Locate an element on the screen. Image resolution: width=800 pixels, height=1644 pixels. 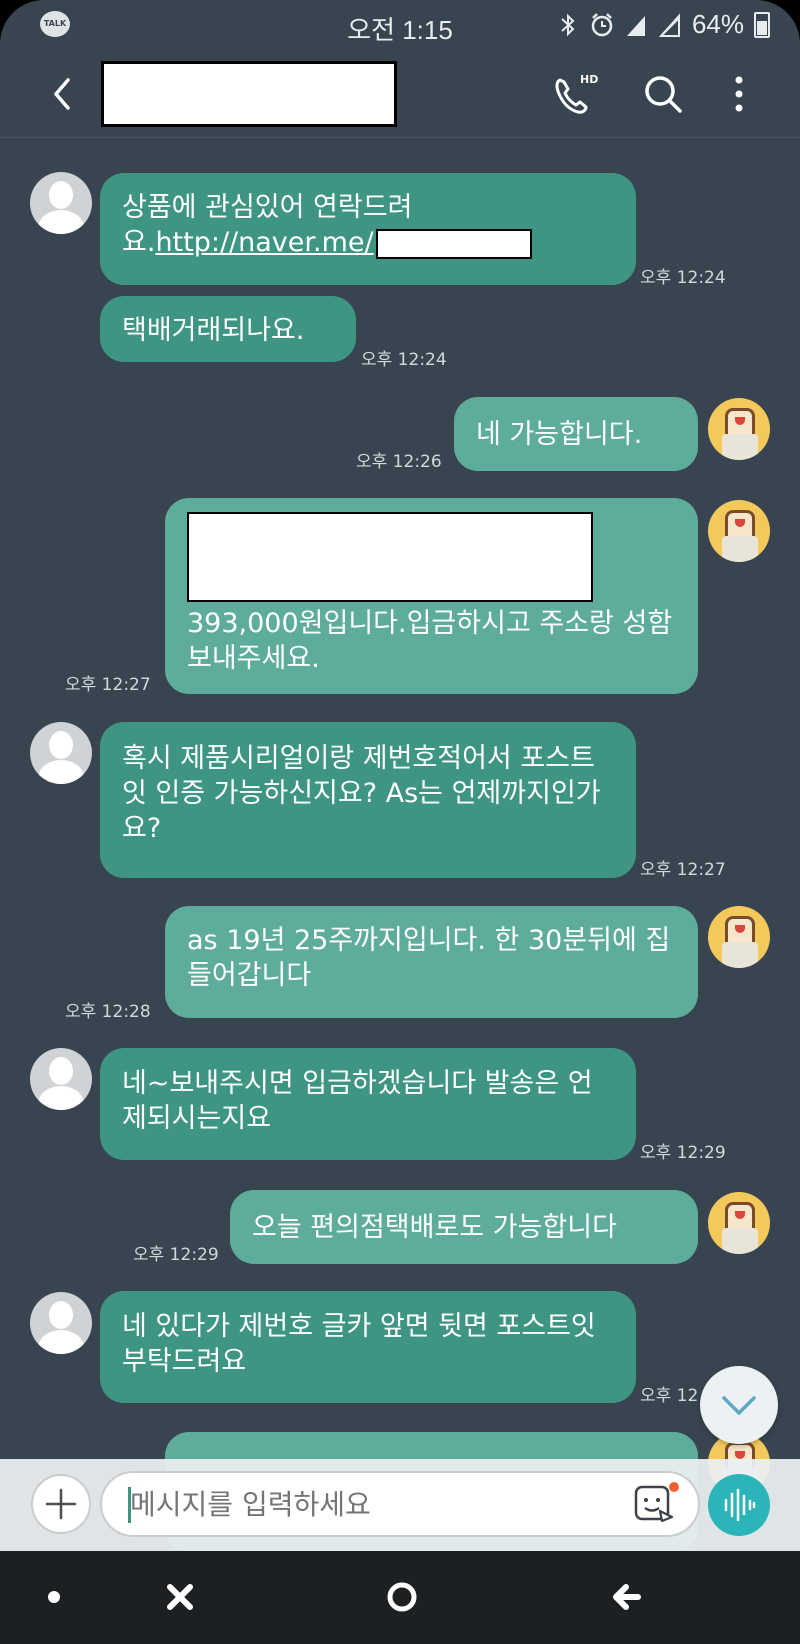
more-icon is located at coordinates (745, 94).